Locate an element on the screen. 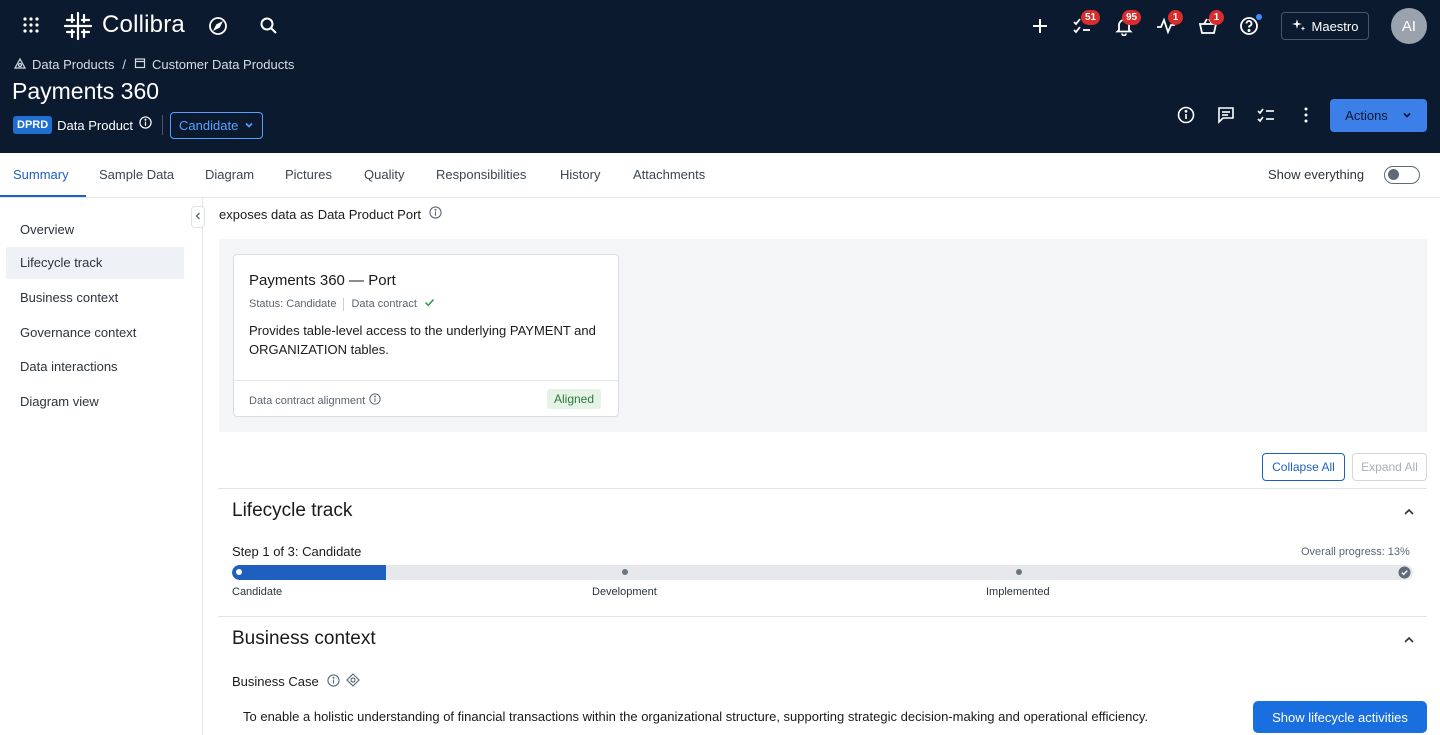  notifications-badge: 95 is located at coordinates (1132, 17).